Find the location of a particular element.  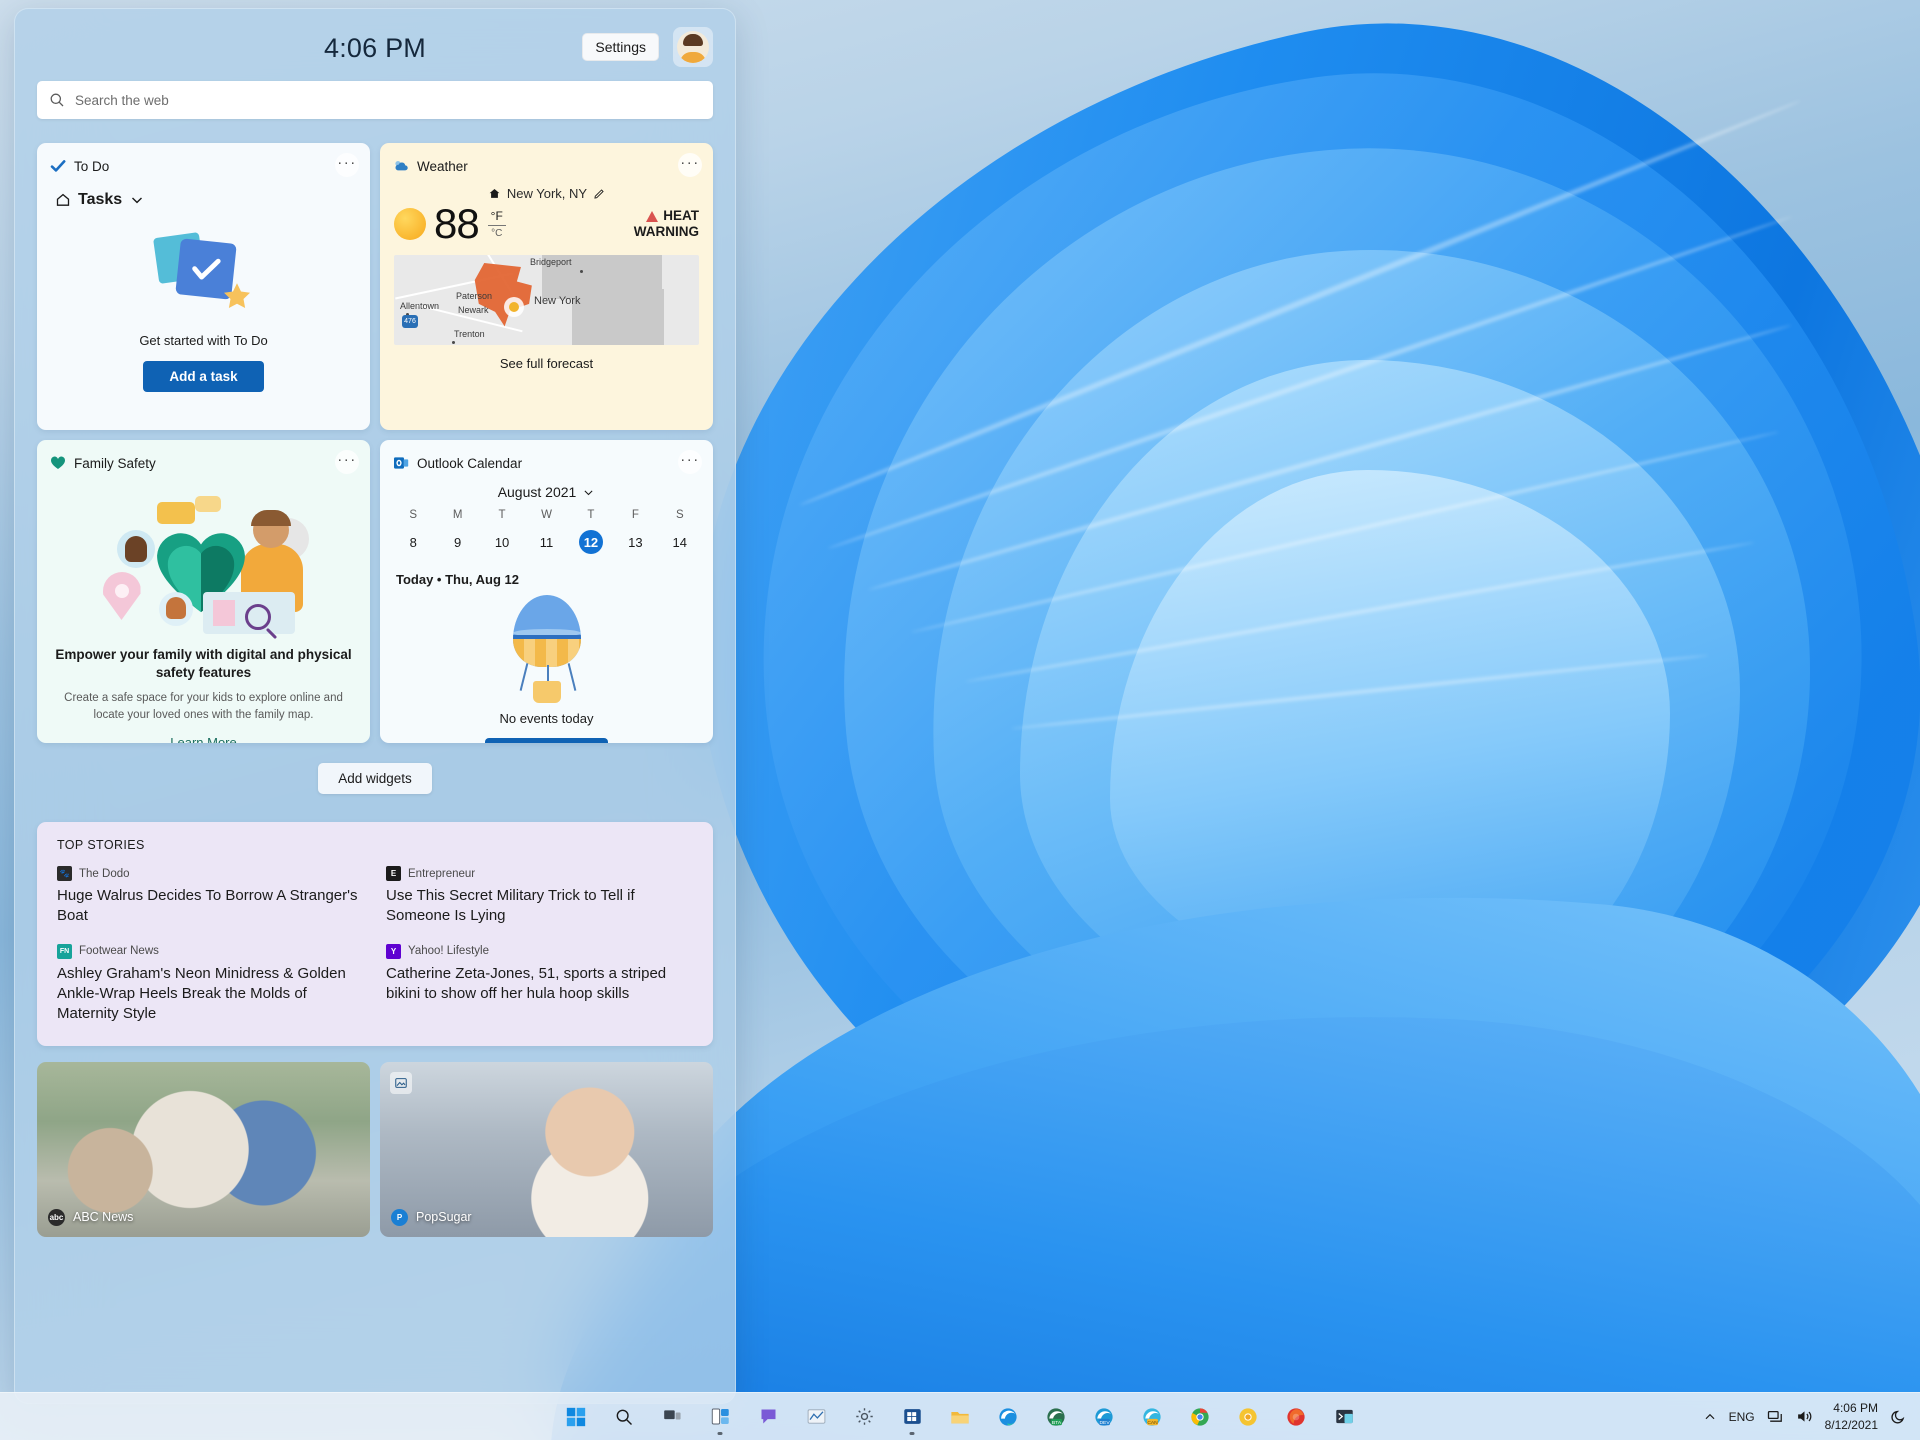

task-view-icon is located at coordinates (672, 1417).